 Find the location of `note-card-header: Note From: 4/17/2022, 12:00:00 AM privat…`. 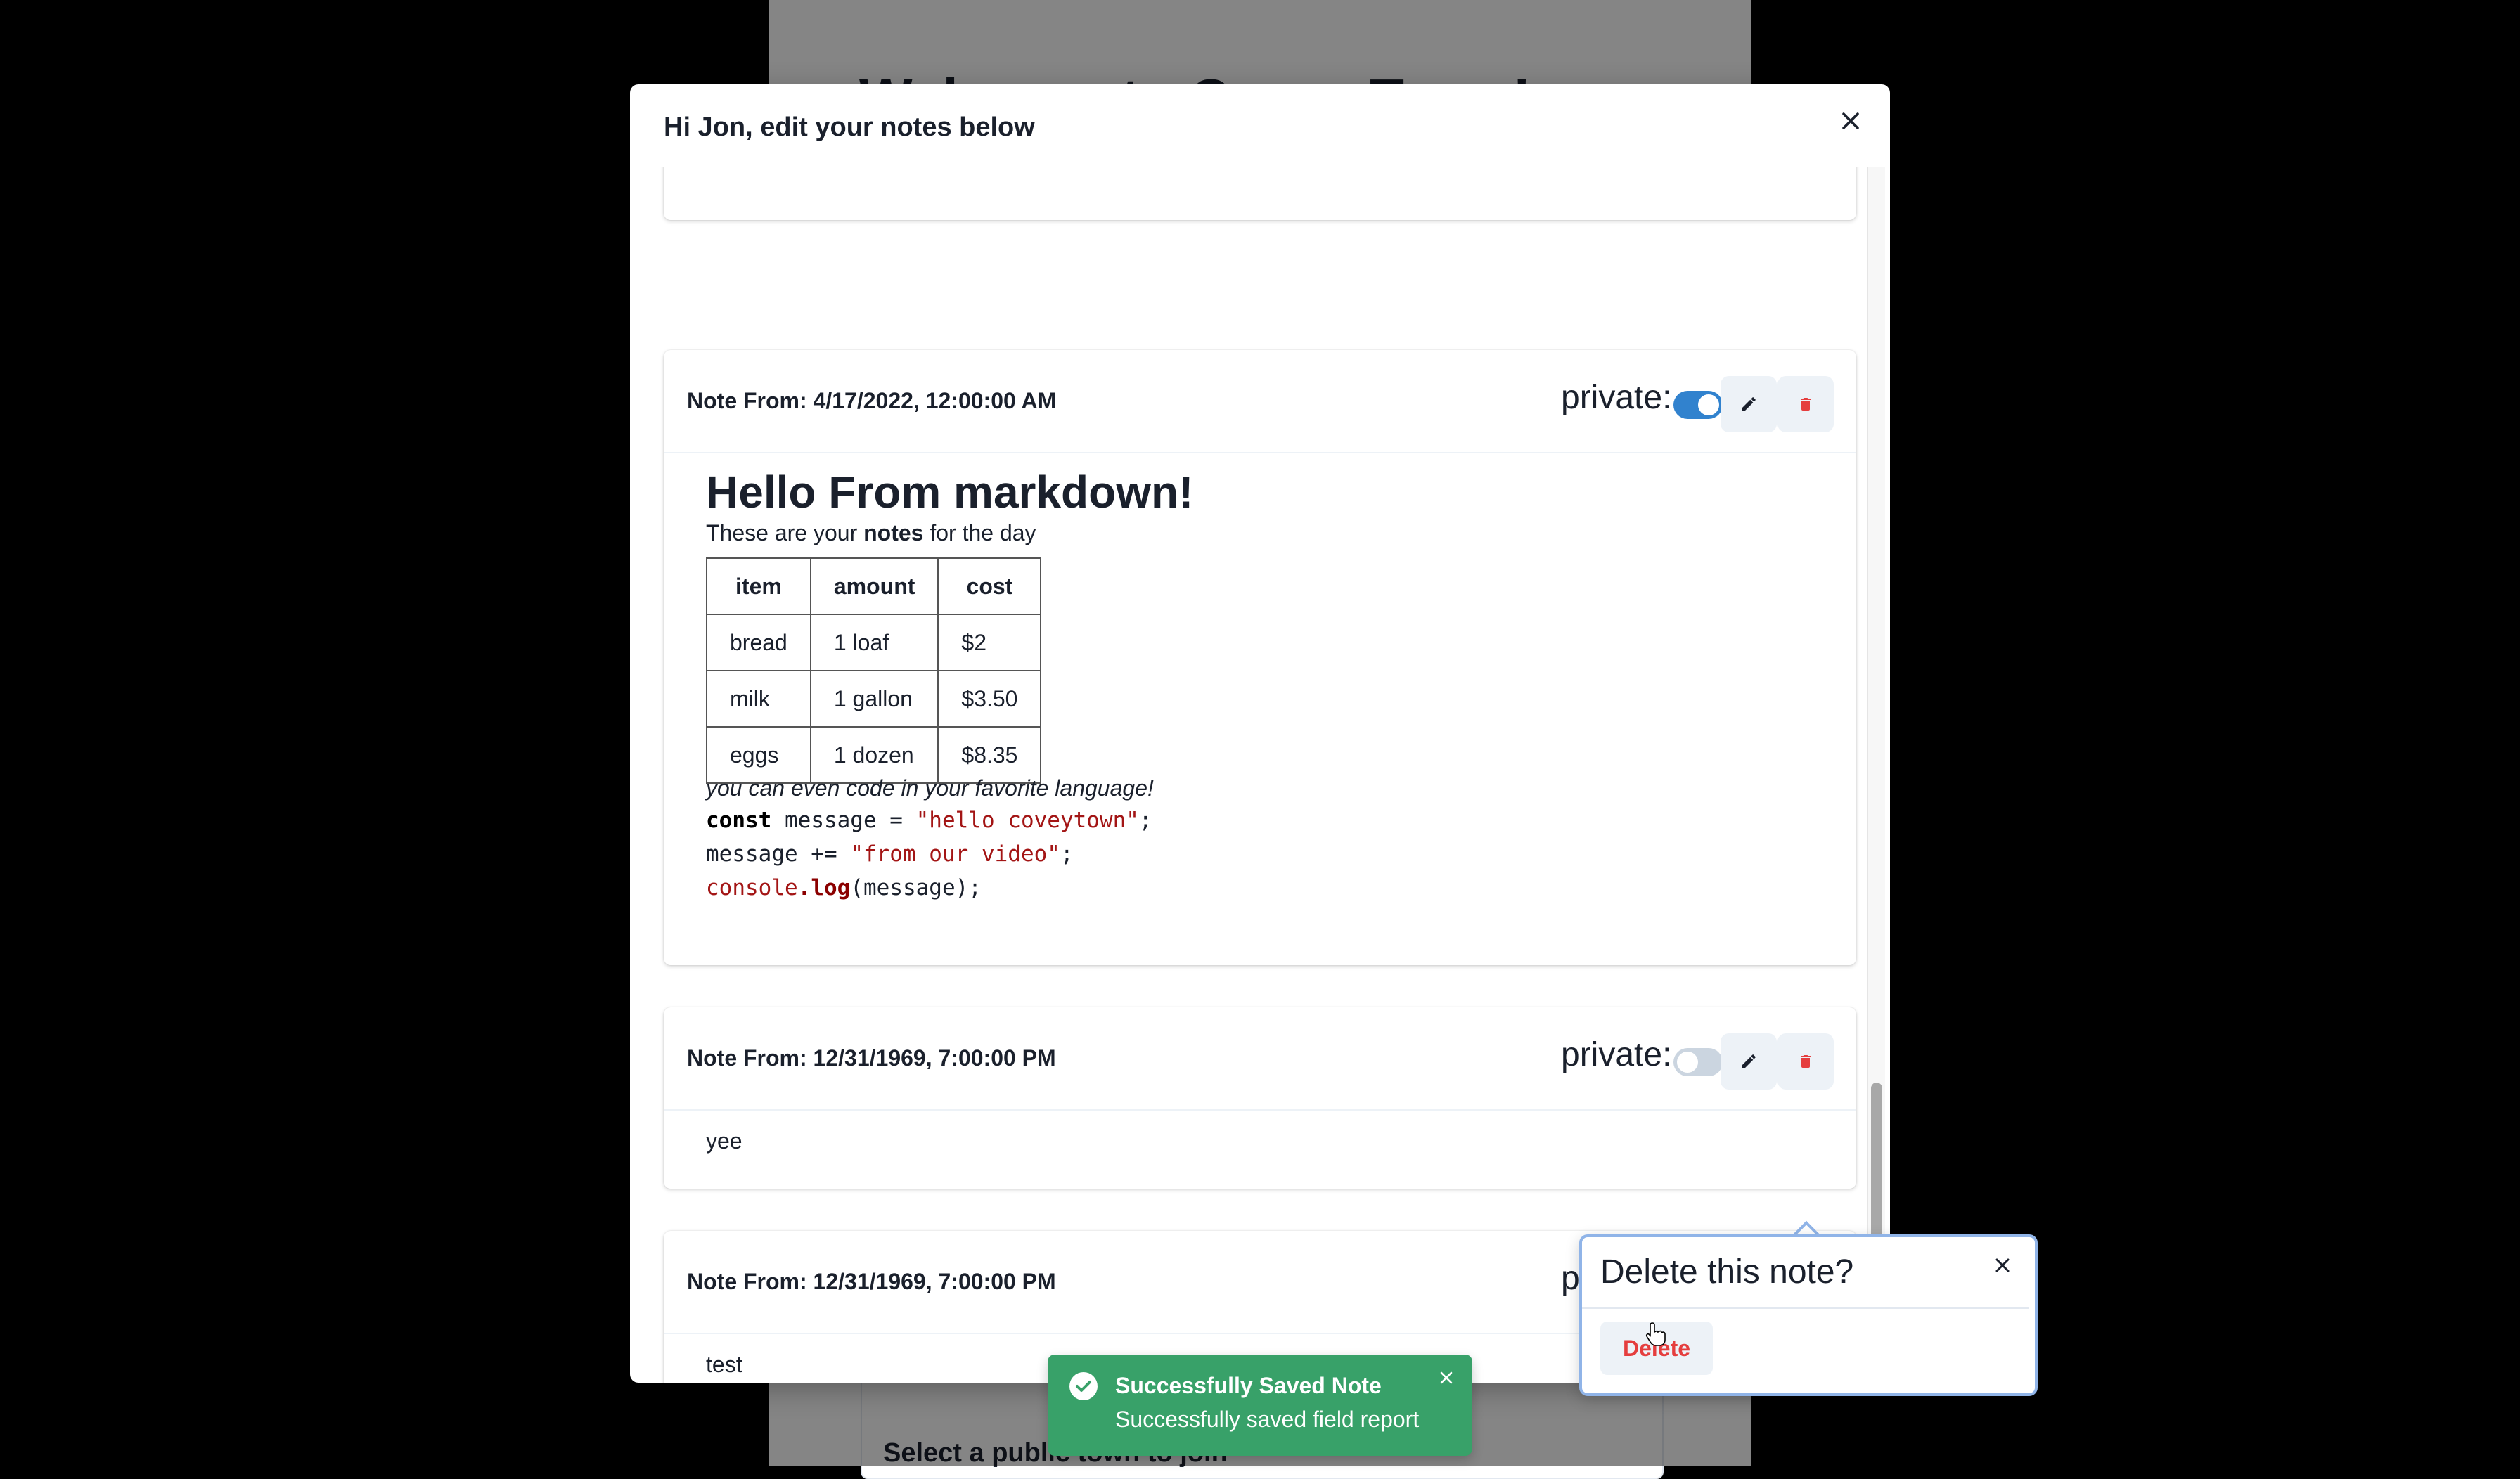

note-card-header: Note From: 4/17/2022, 12:00:00 AM privat… is located at coordinates (1260, 401).